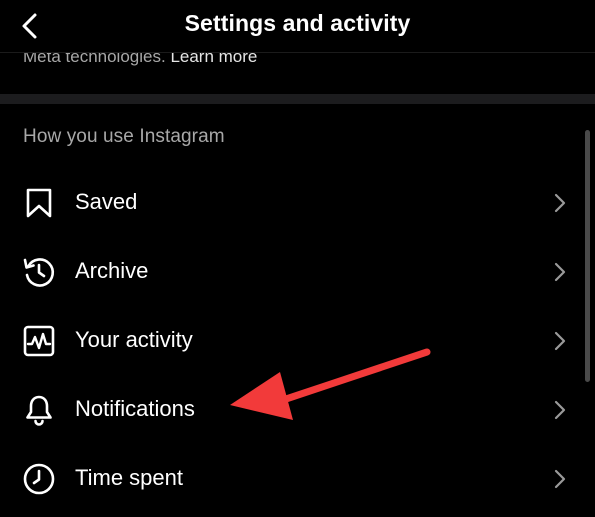 Image resolution: width=595 pixels, height=517 pixels. I want to click on page-title: Settings and activity, so click(297, 23).